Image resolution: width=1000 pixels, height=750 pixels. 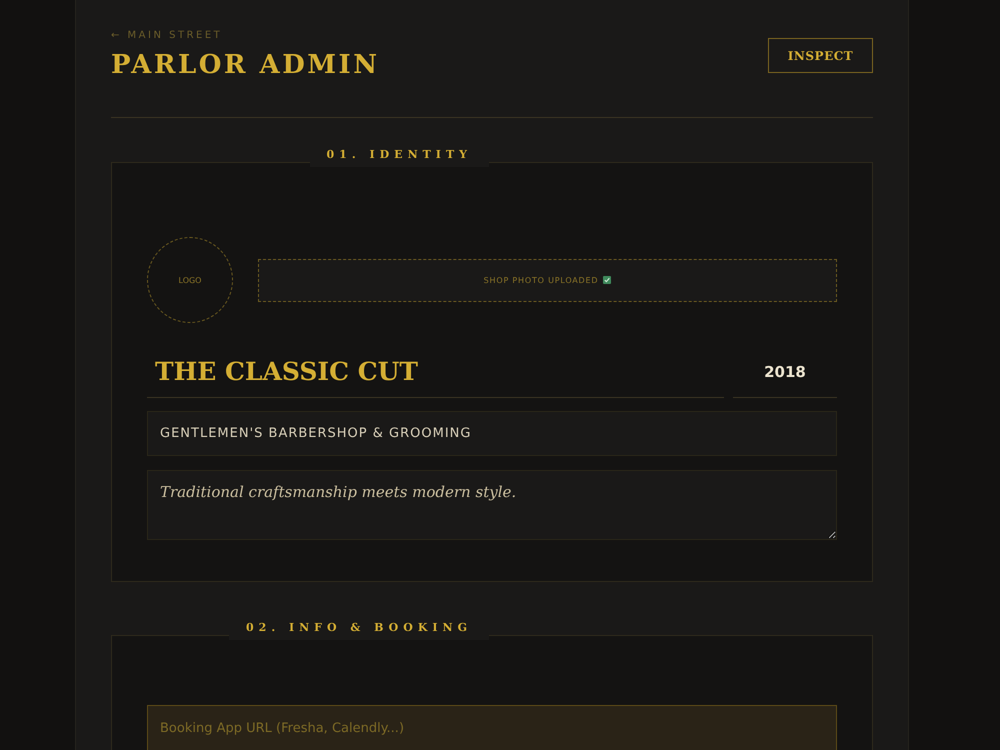 I want to click on description-field: Traditional craftsmanship meets modern style., so click(x=492, y=505).